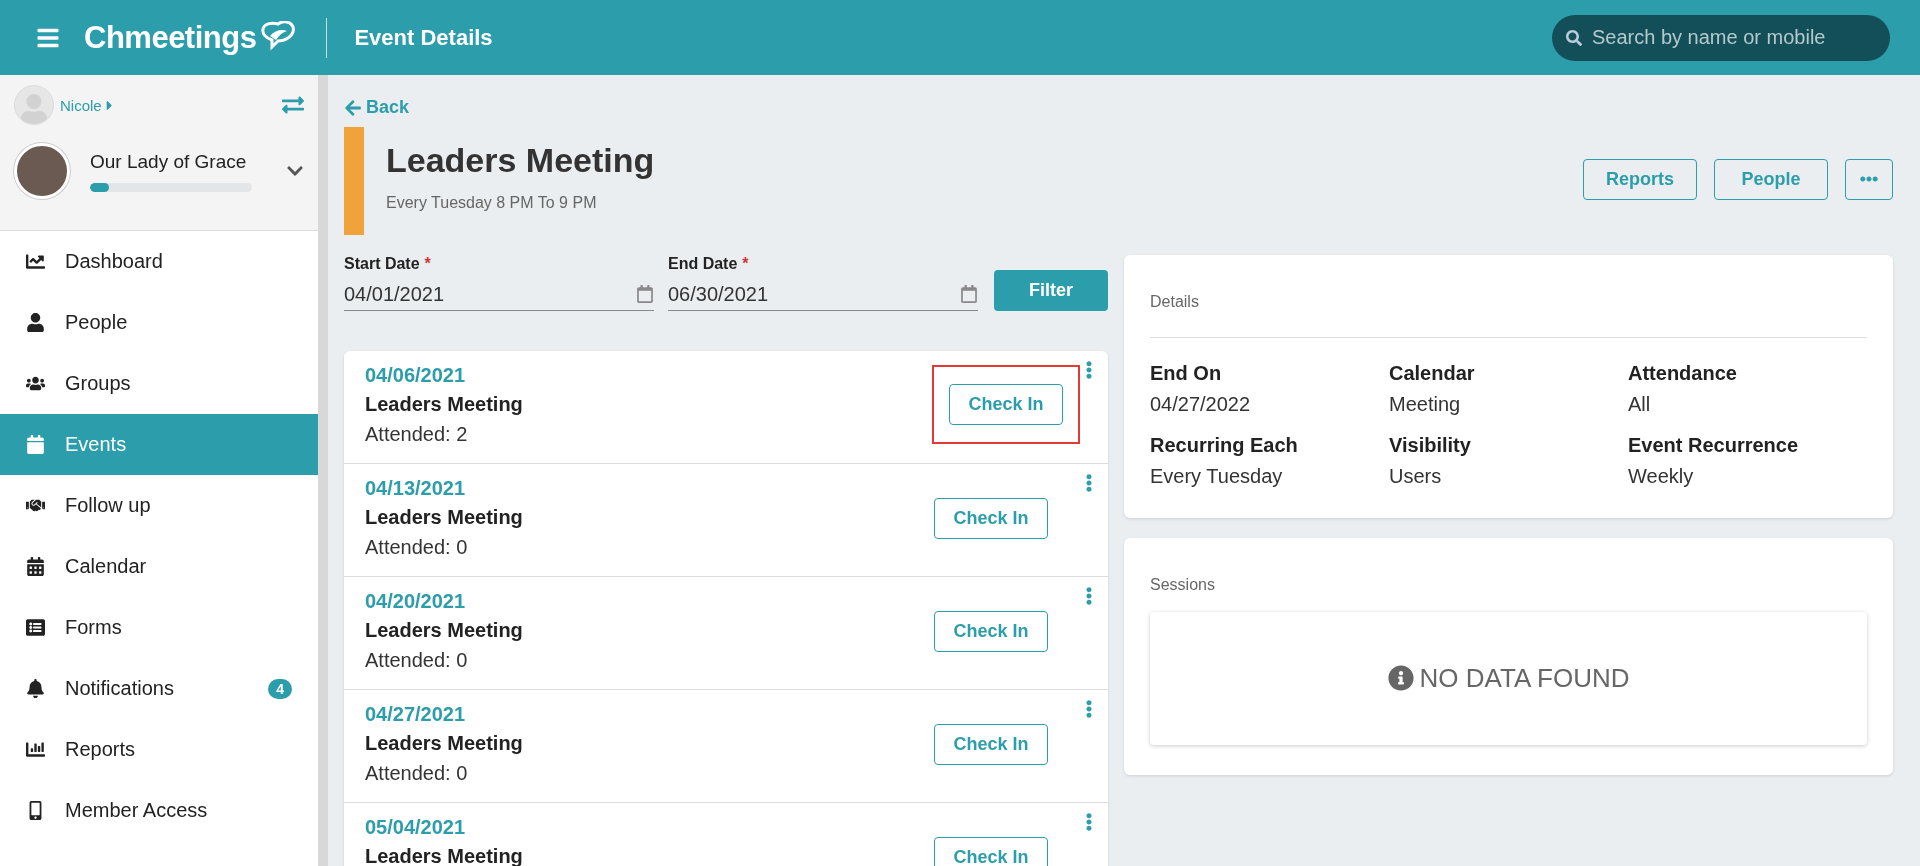 This screenshot has width=1920, height=866. What do you see at coordinates (814, 294) in the screenshot?
I see `date-field: 06/30/2021` at bounding box center [814, 294].